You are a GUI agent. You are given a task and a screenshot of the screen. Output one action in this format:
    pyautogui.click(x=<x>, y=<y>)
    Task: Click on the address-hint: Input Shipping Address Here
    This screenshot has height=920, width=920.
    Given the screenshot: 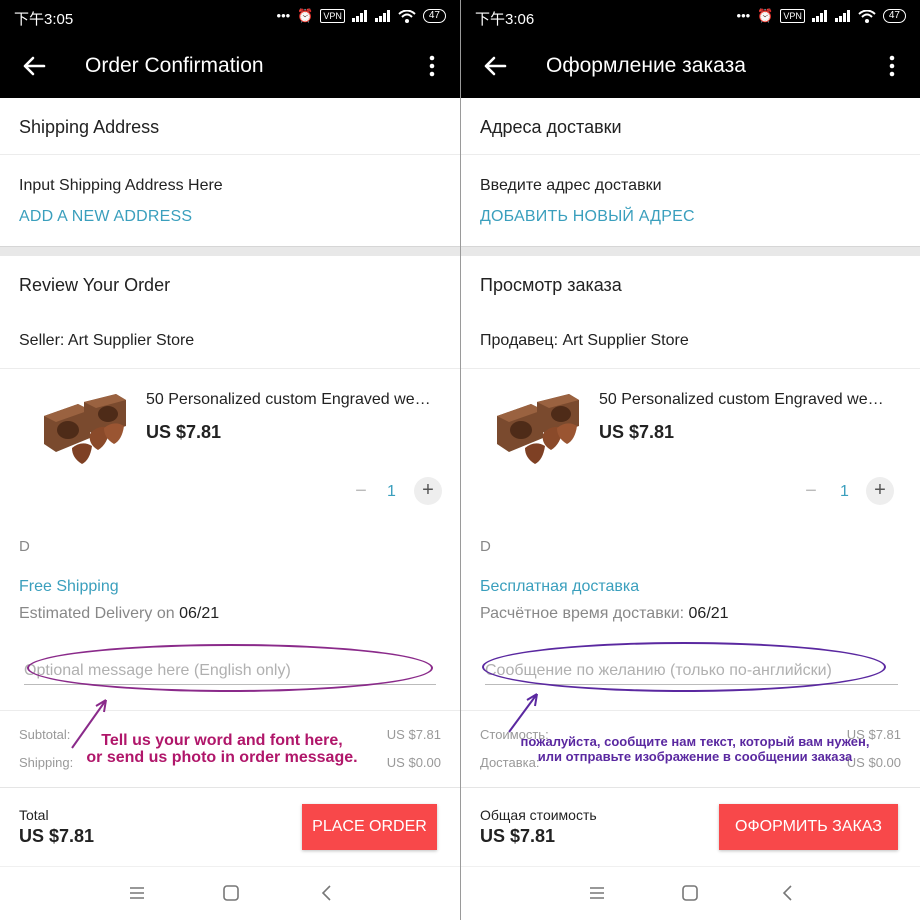 What is the action you would take?
    pyautogui.click(x=121, y=185)
    